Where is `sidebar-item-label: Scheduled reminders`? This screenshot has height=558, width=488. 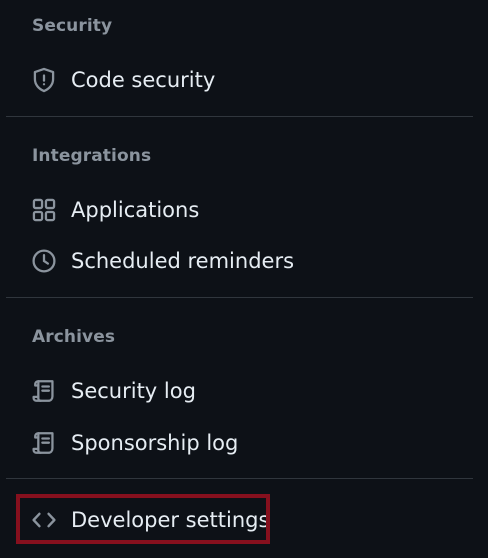
sidebar-item-label: Scheduled reminders is located at coordinates (183, 261).